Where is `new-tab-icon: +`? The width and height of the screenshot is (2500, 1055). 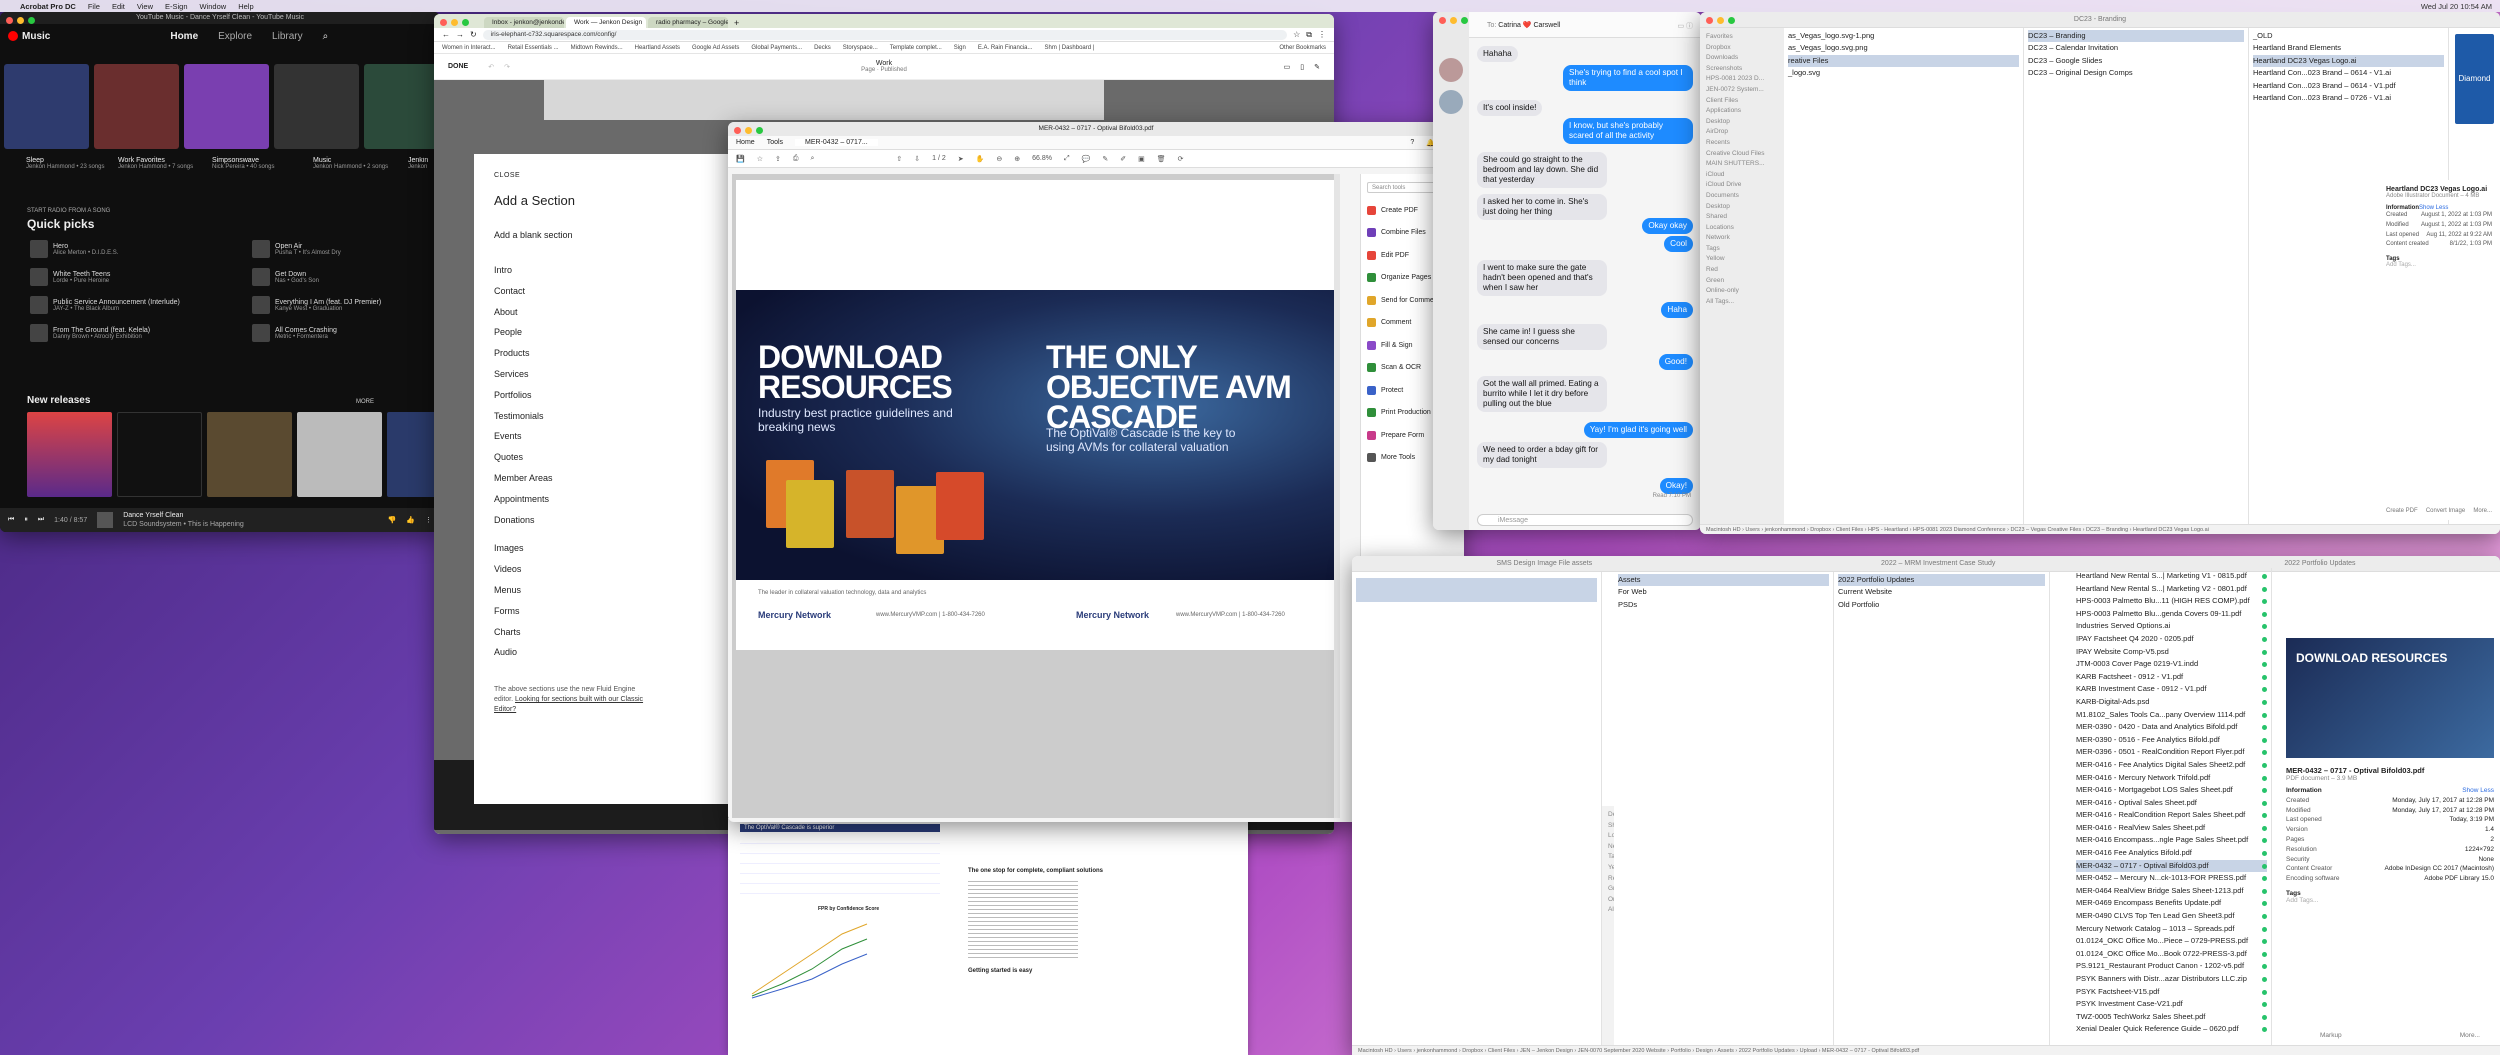
new-tab-icon: + is located at coordinates (736, 23).